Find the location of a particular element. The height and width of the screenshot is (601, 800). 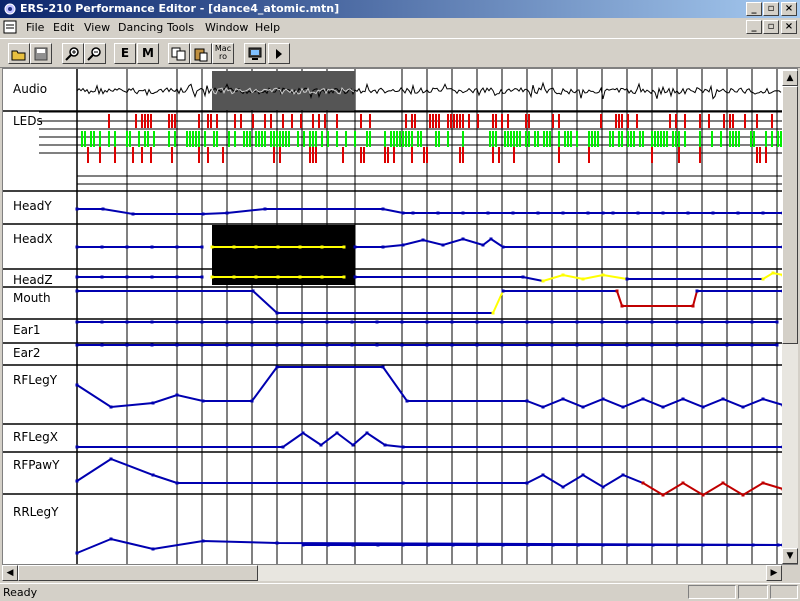

paste-icon is located at coordinates (201, 55).